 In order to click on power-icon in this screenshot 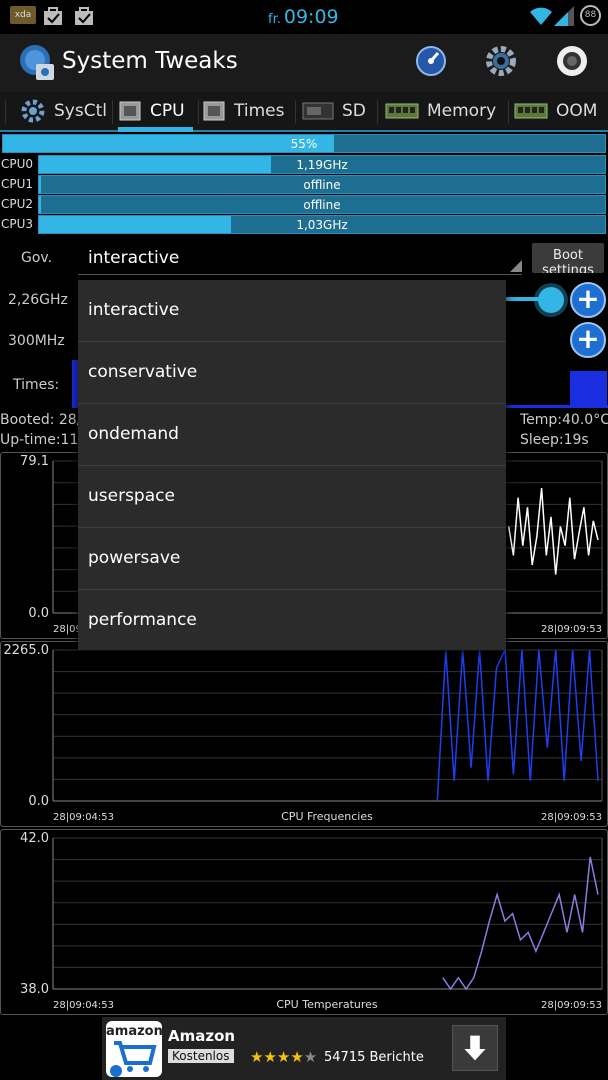, I will do `click(572, 61)`.